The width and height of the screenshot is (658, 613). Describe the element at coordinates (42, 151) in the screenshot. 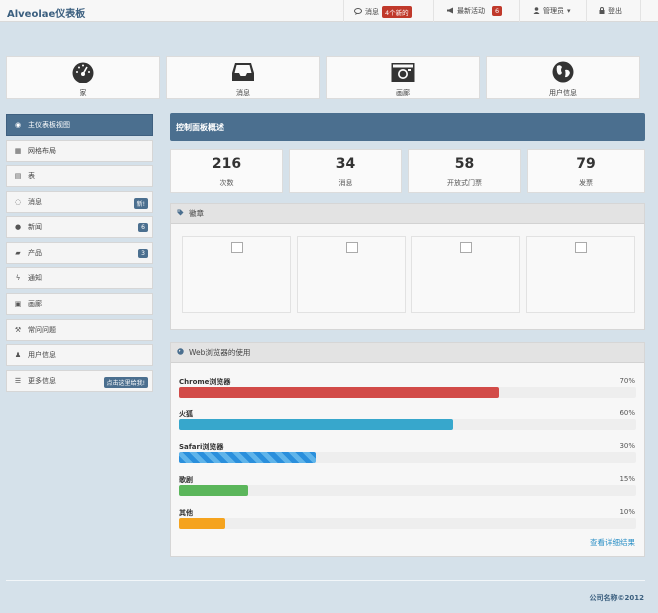

I see `sidebar-item-label: 网格布局` at that location.